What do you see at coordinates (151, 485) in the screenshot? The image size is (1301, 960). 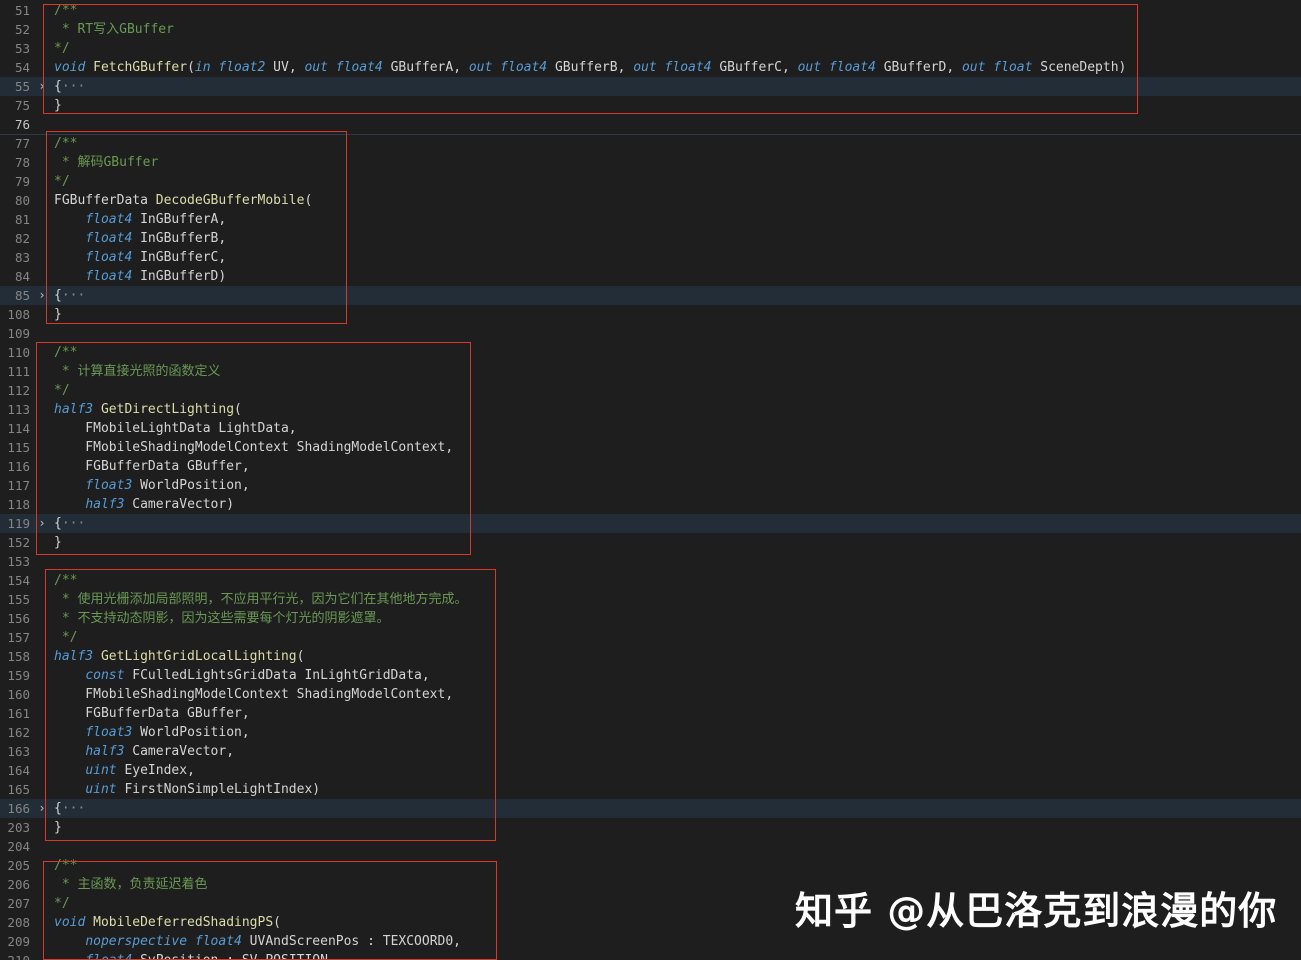 I see `code-text: float3 WorldPosition,` at bounding box center [151, 485].